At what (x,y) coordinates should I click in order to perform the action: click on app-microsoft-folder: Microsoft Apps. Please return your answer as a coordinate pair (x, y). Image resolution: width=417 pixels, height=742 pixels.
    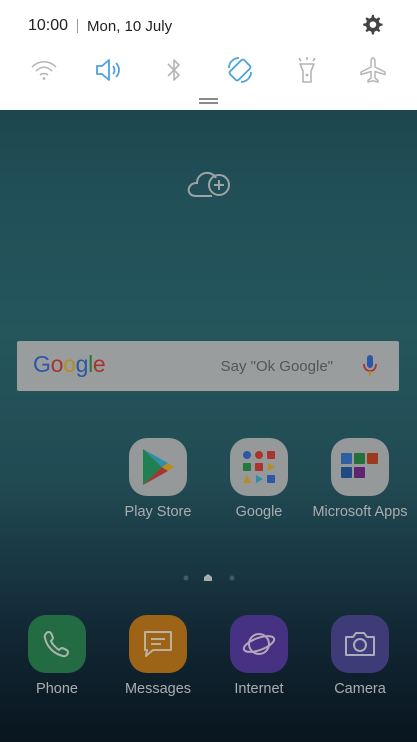
    Looking at the image, I should click on (360, 479).